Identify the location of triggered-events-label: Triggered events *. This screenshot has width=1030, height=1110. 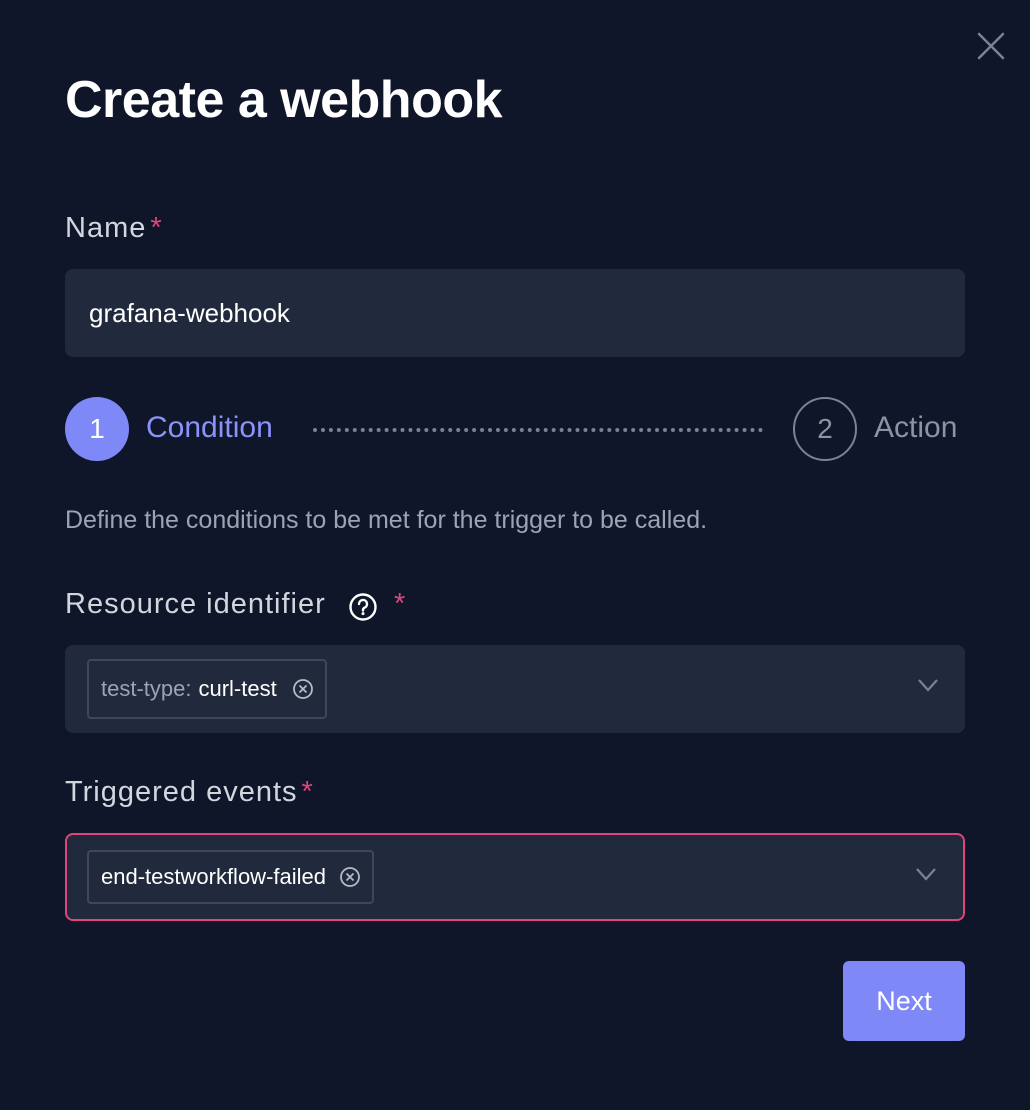
(189, 792).